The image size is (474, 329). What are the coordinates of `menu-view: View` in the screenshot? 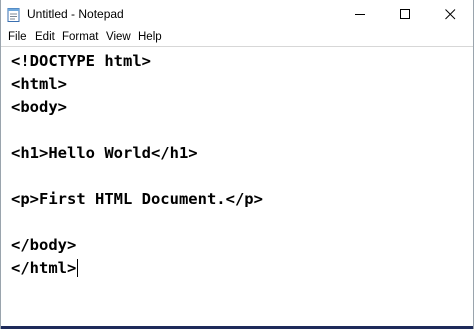 It's located at (118, 37).